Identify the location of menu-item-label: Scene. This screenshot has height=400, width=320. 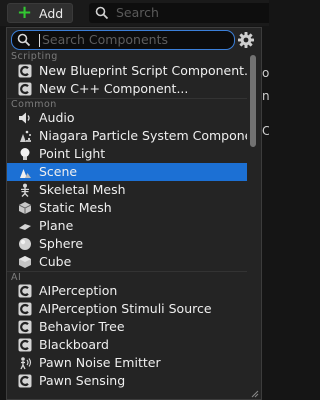
(58, 171).